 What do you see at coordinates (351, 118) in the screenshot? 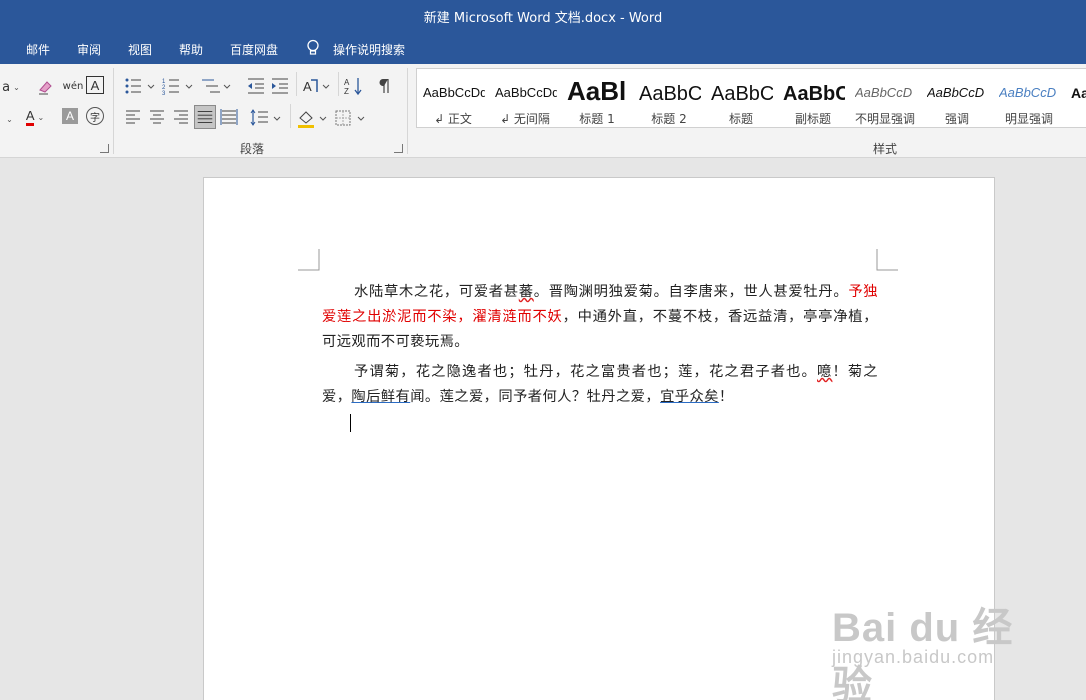
I see `borders-icon` at bounding box center [351, 118].